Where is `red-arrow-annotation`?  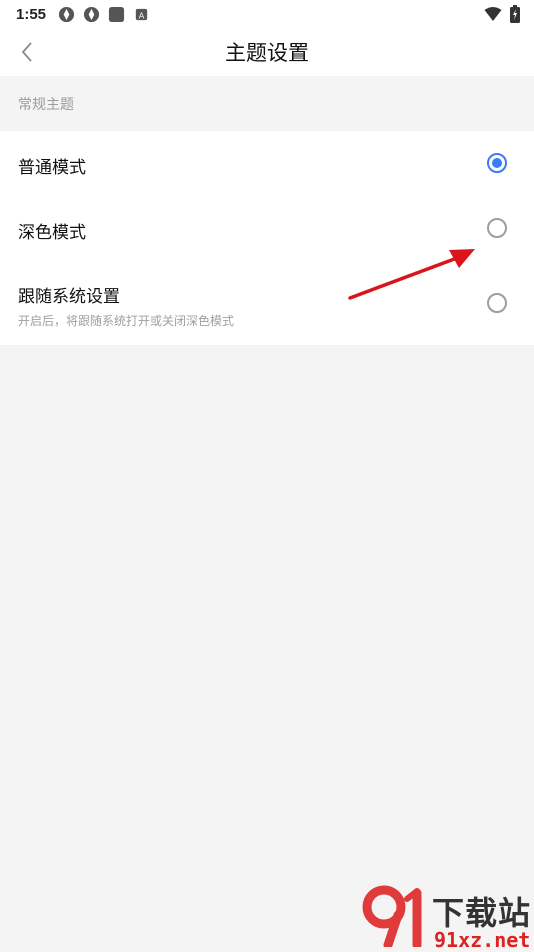
red-arrow-annotation is located at coordinates (411, 274).